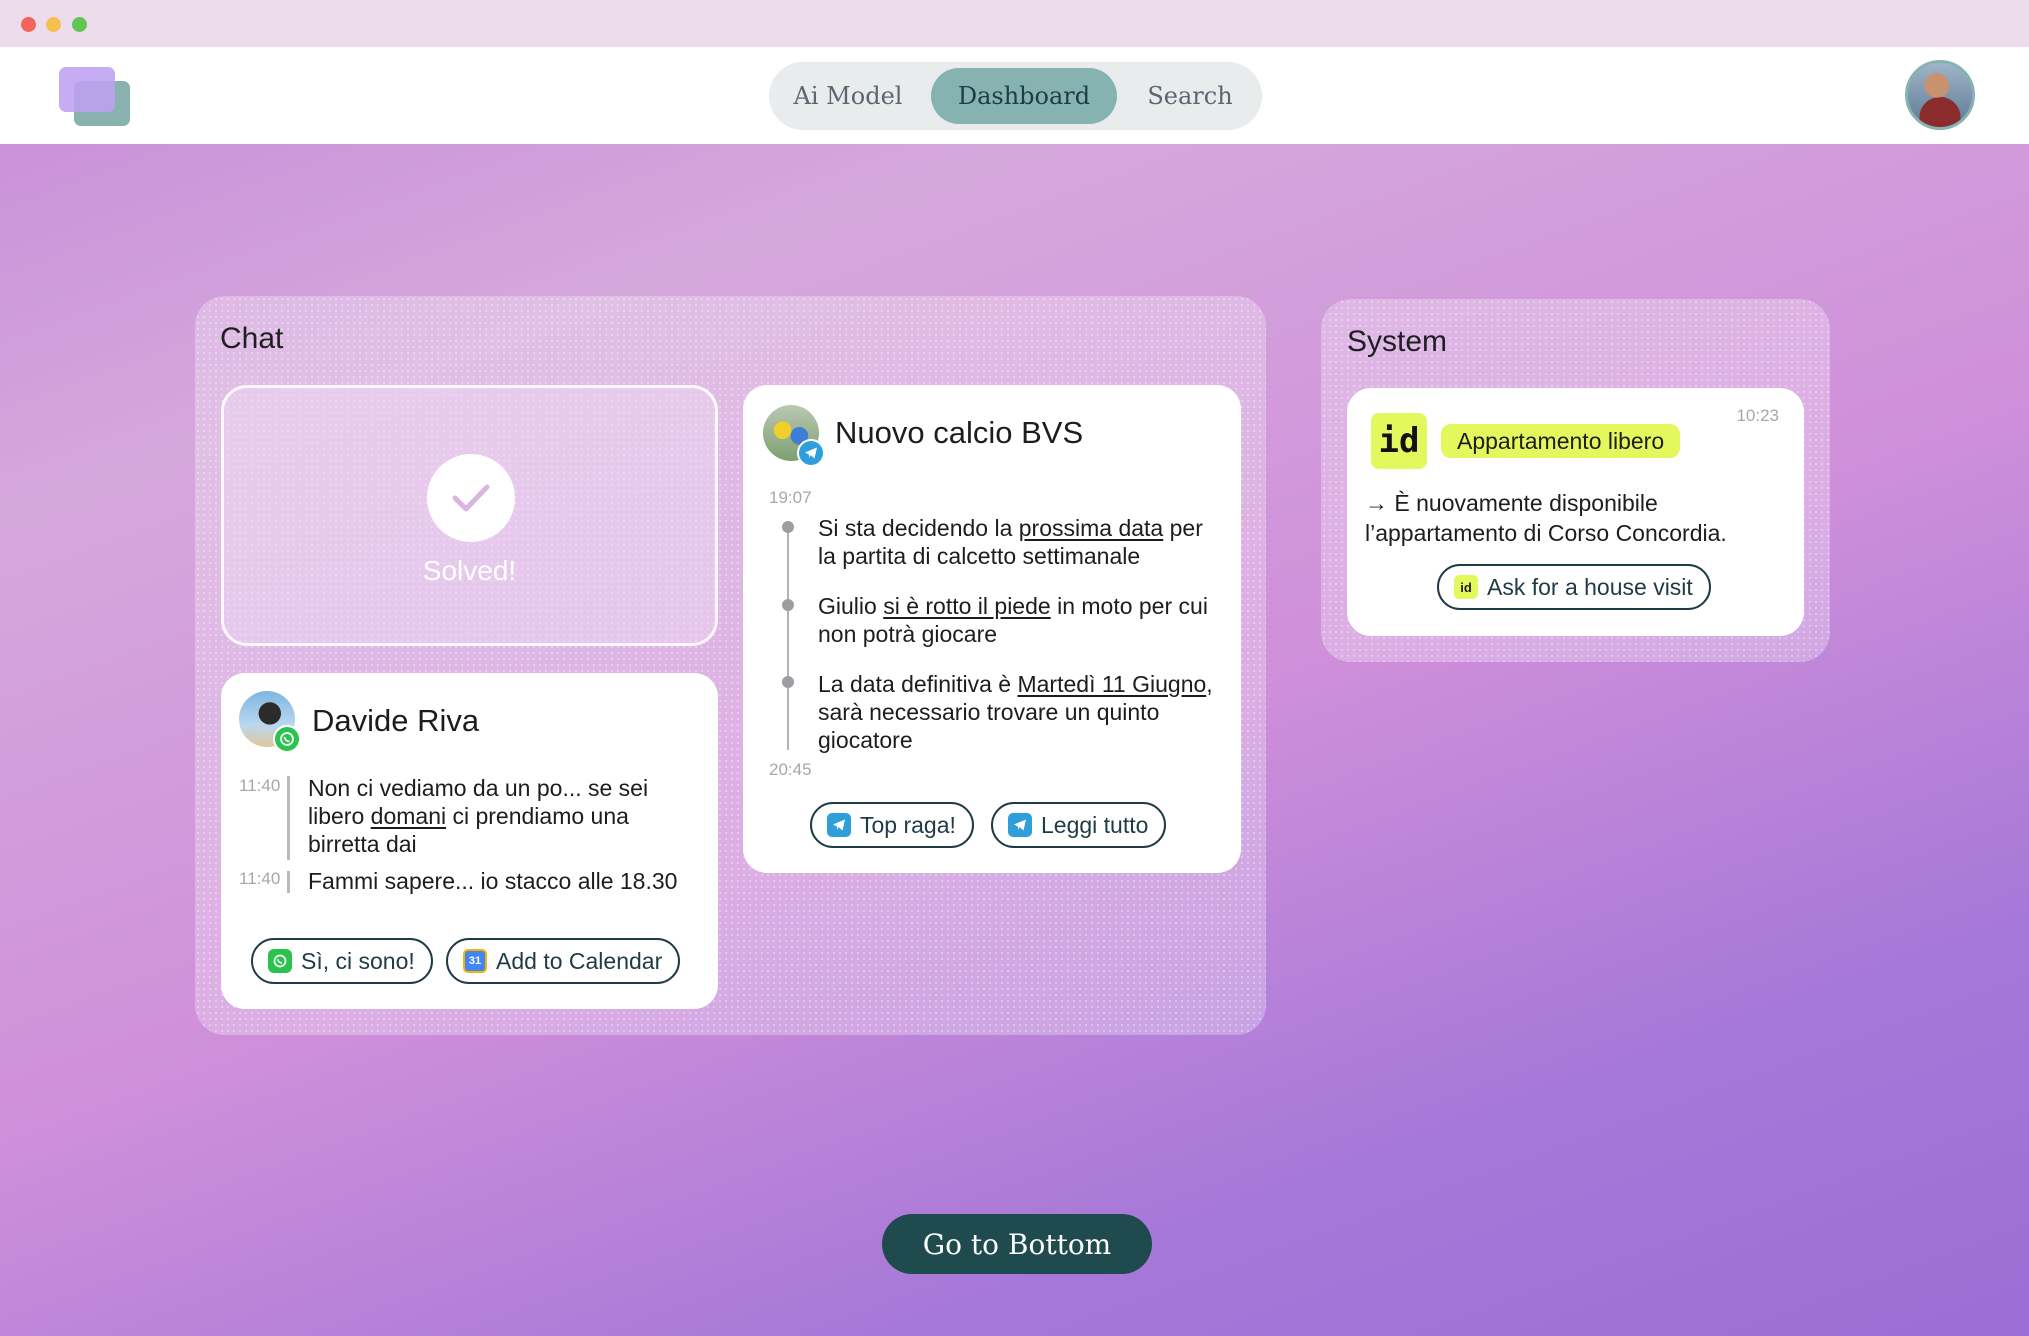 The width and height of the screenshot is (2029, 1336). What do you see at coordinates (28, 24) in the screenshot?
I see `close-window-icon` at bounding box center [28, 24].